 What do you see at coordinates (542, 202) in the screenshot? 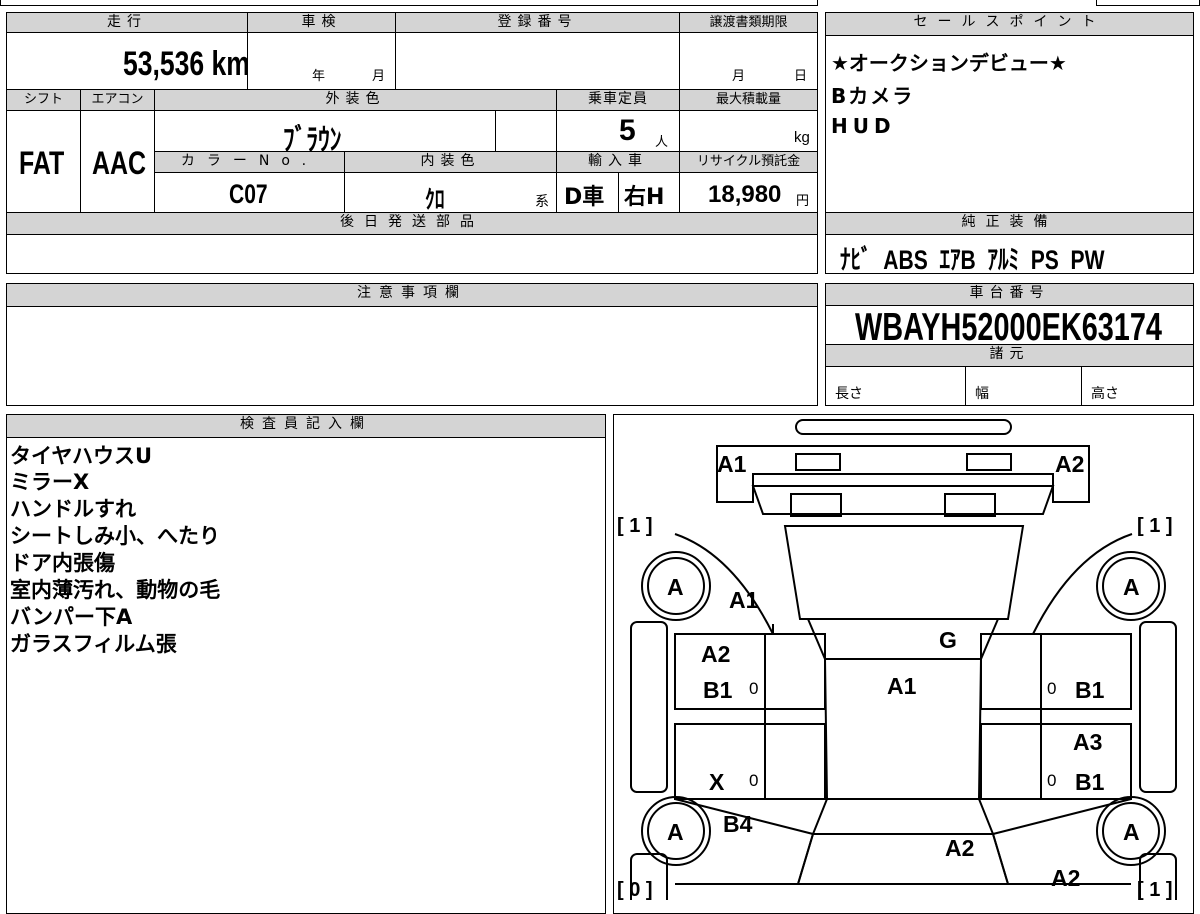
I see `interior-color-suffix: 系` at bounding box center [542, 202].